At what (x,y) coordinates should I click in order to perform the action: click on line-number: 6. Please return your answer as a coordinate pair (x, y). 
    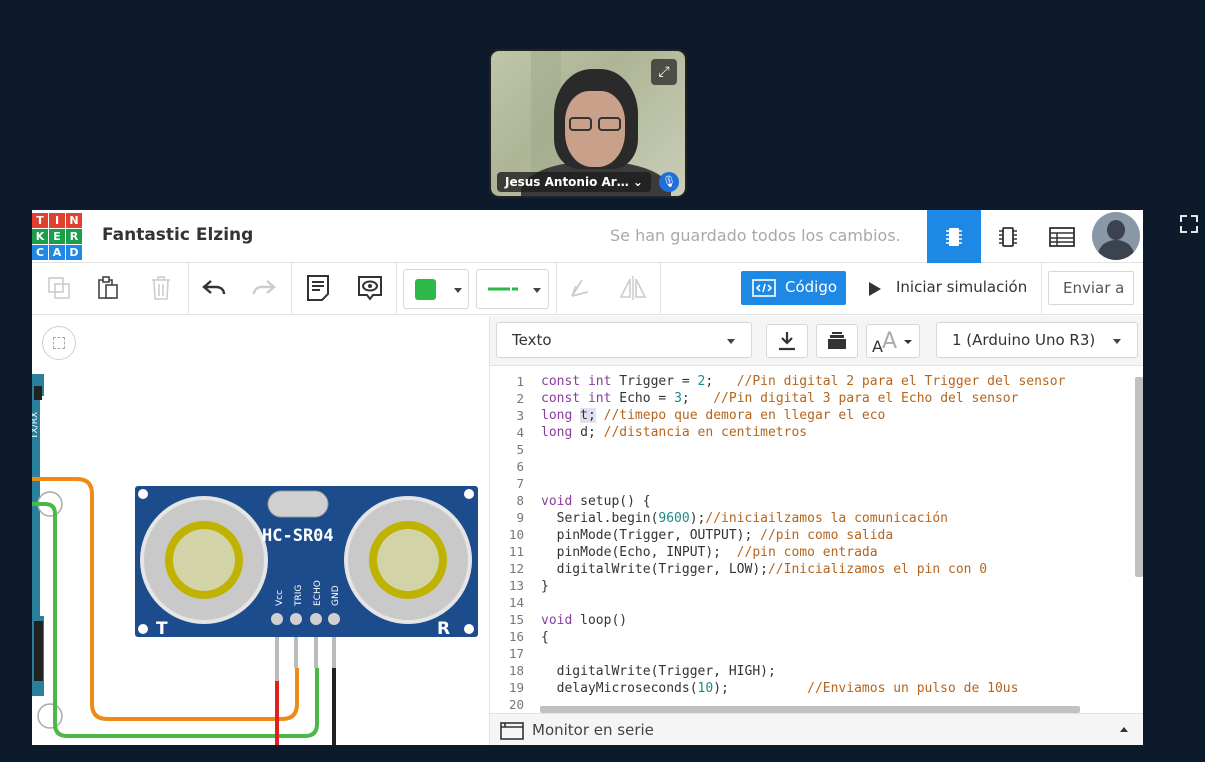
    Looking at the image, I should click on (520, 466).